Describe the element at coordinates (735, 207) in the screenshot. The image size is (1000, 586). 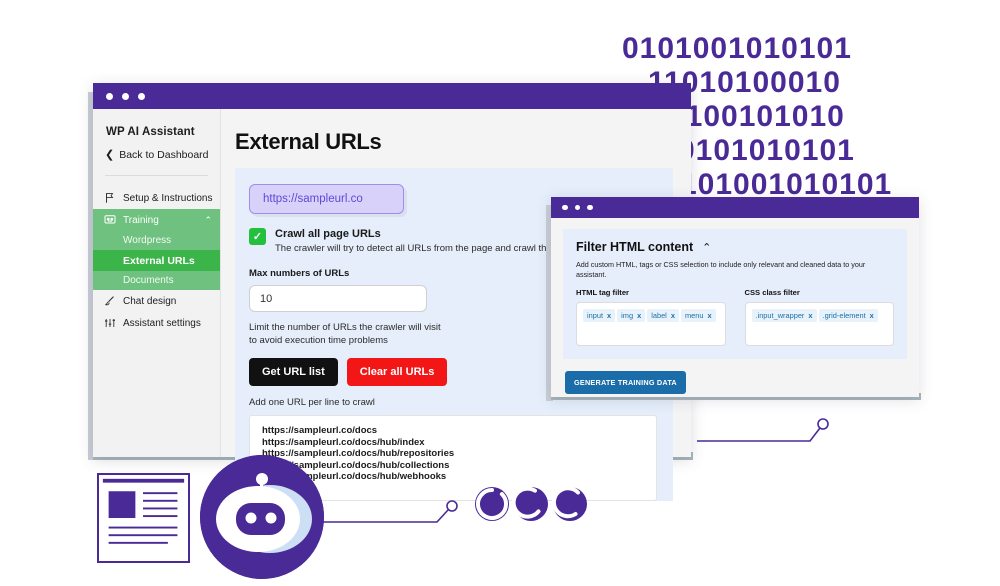
I see `window-filter-titlebar` at that location.